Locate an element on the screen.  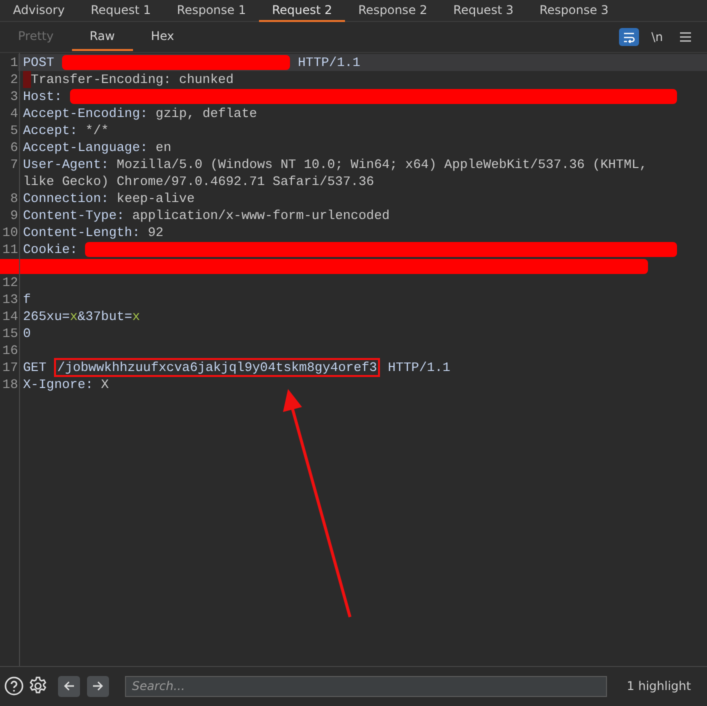
next-button is located at coordinates (98, 686).